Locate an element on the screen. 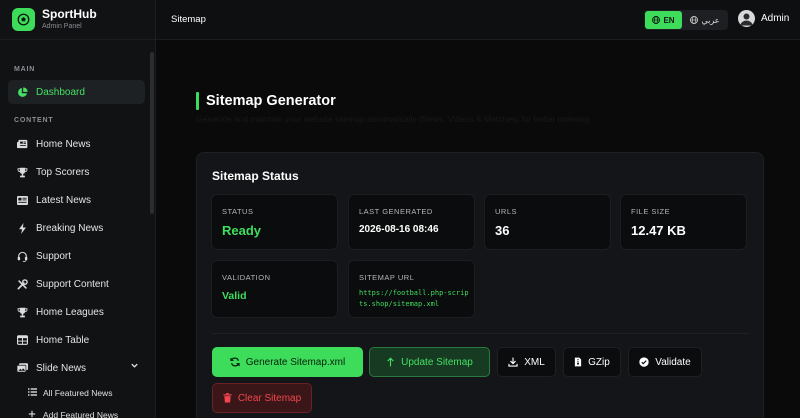 This screenshot has width=800, height=418. sidebar-item-home-leagues: Home Leagues is located at coordinates (76, 312).